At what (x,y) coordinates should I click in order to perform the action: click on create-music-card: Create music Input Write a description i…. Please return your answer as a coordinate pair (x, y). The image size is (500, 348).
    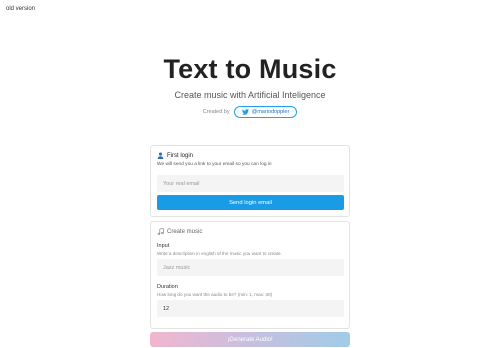
    Looking at the image, I should click on (250, 275).